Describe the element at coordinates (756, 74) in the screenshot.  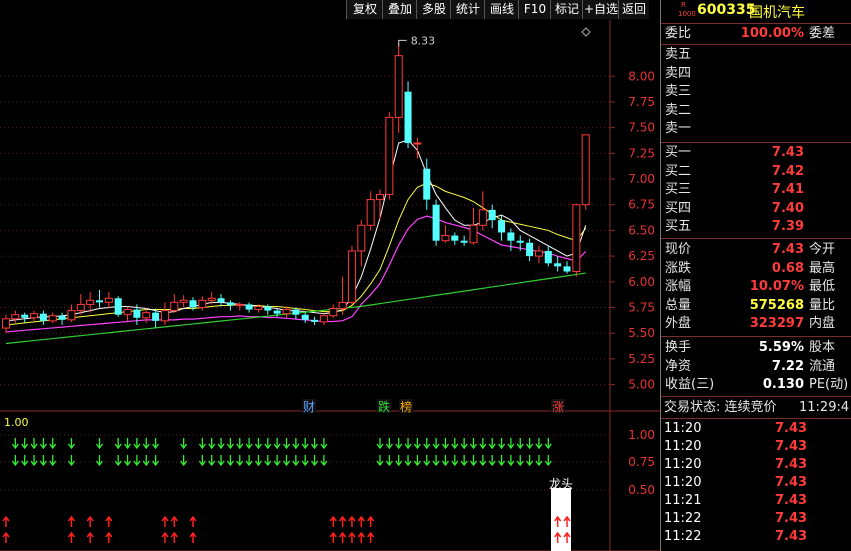
I see `sell-level-row: 卖四` at that location.